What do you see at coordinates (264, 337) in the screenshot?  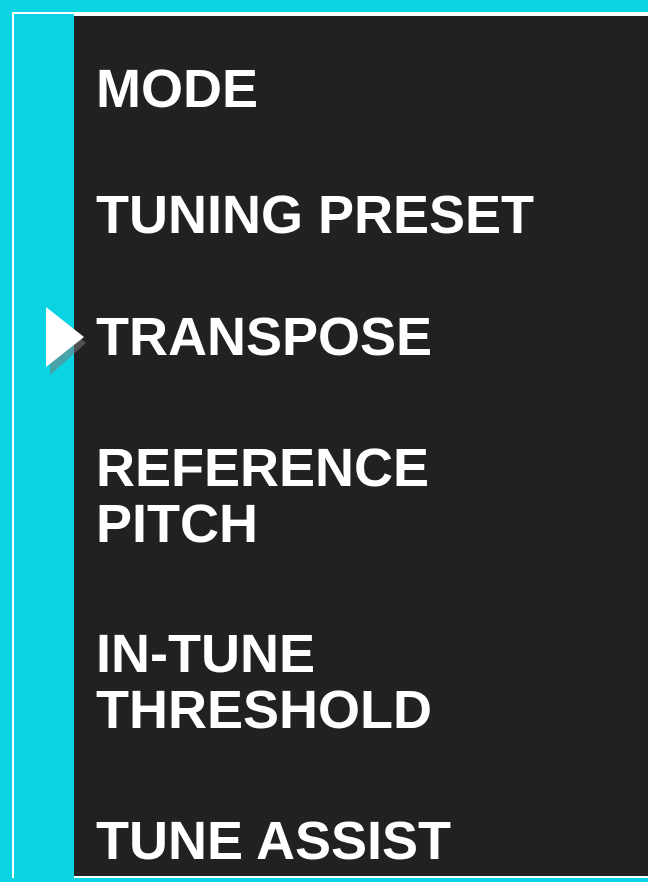 I see `menu-item-transpose: TRANSPOSE` at bounding box center [264, 337].